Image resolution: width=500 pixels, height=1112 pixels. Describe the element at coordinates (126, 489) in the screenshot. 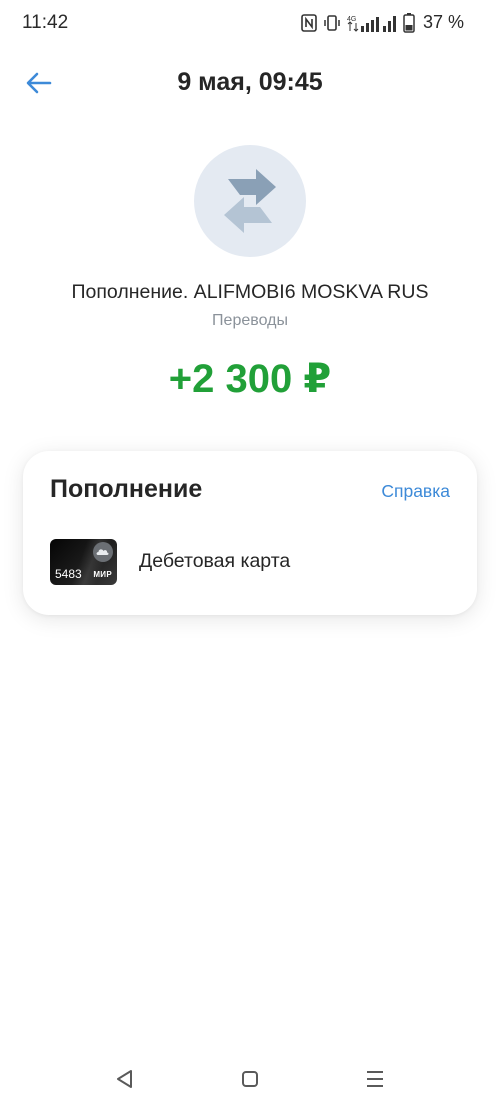

I see `details-heading: Пополнение` at that location.